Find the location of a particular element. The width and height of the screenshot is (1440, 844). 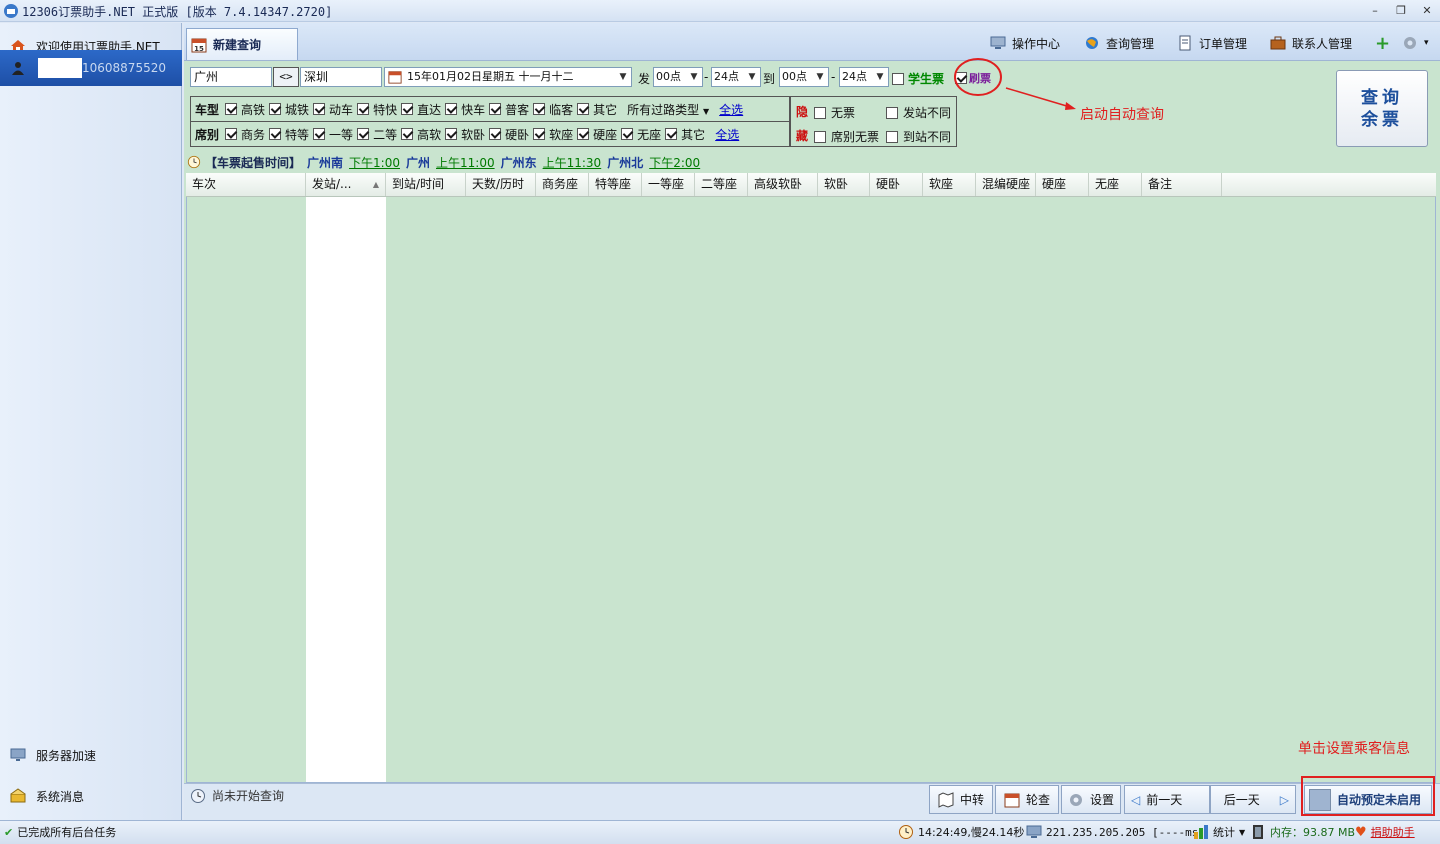

train-type-2-checkbox is located at coordinates (319, 109).